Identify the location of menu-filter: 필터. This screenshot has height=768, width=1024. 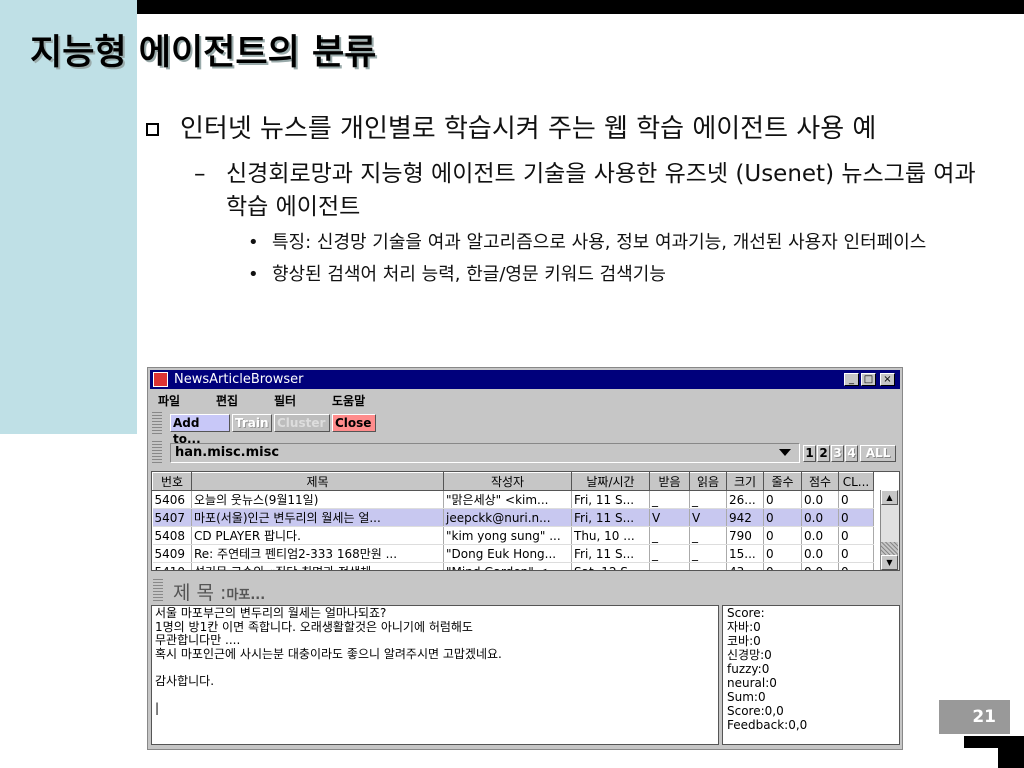
(285, 400).